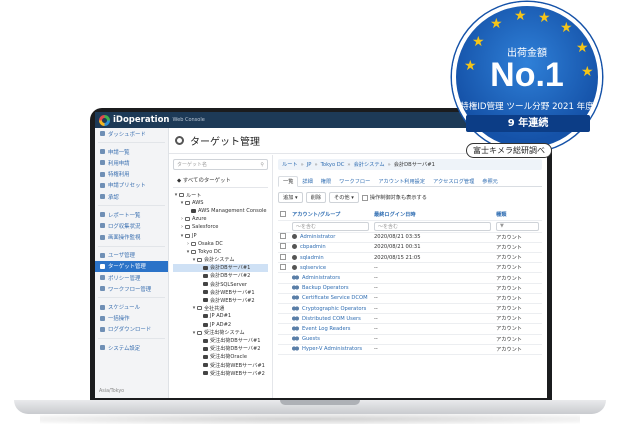 The height and width of the screenshot is (433, 620). I want to click on sidebar-item: ターゲット管理, so click(131, 266).